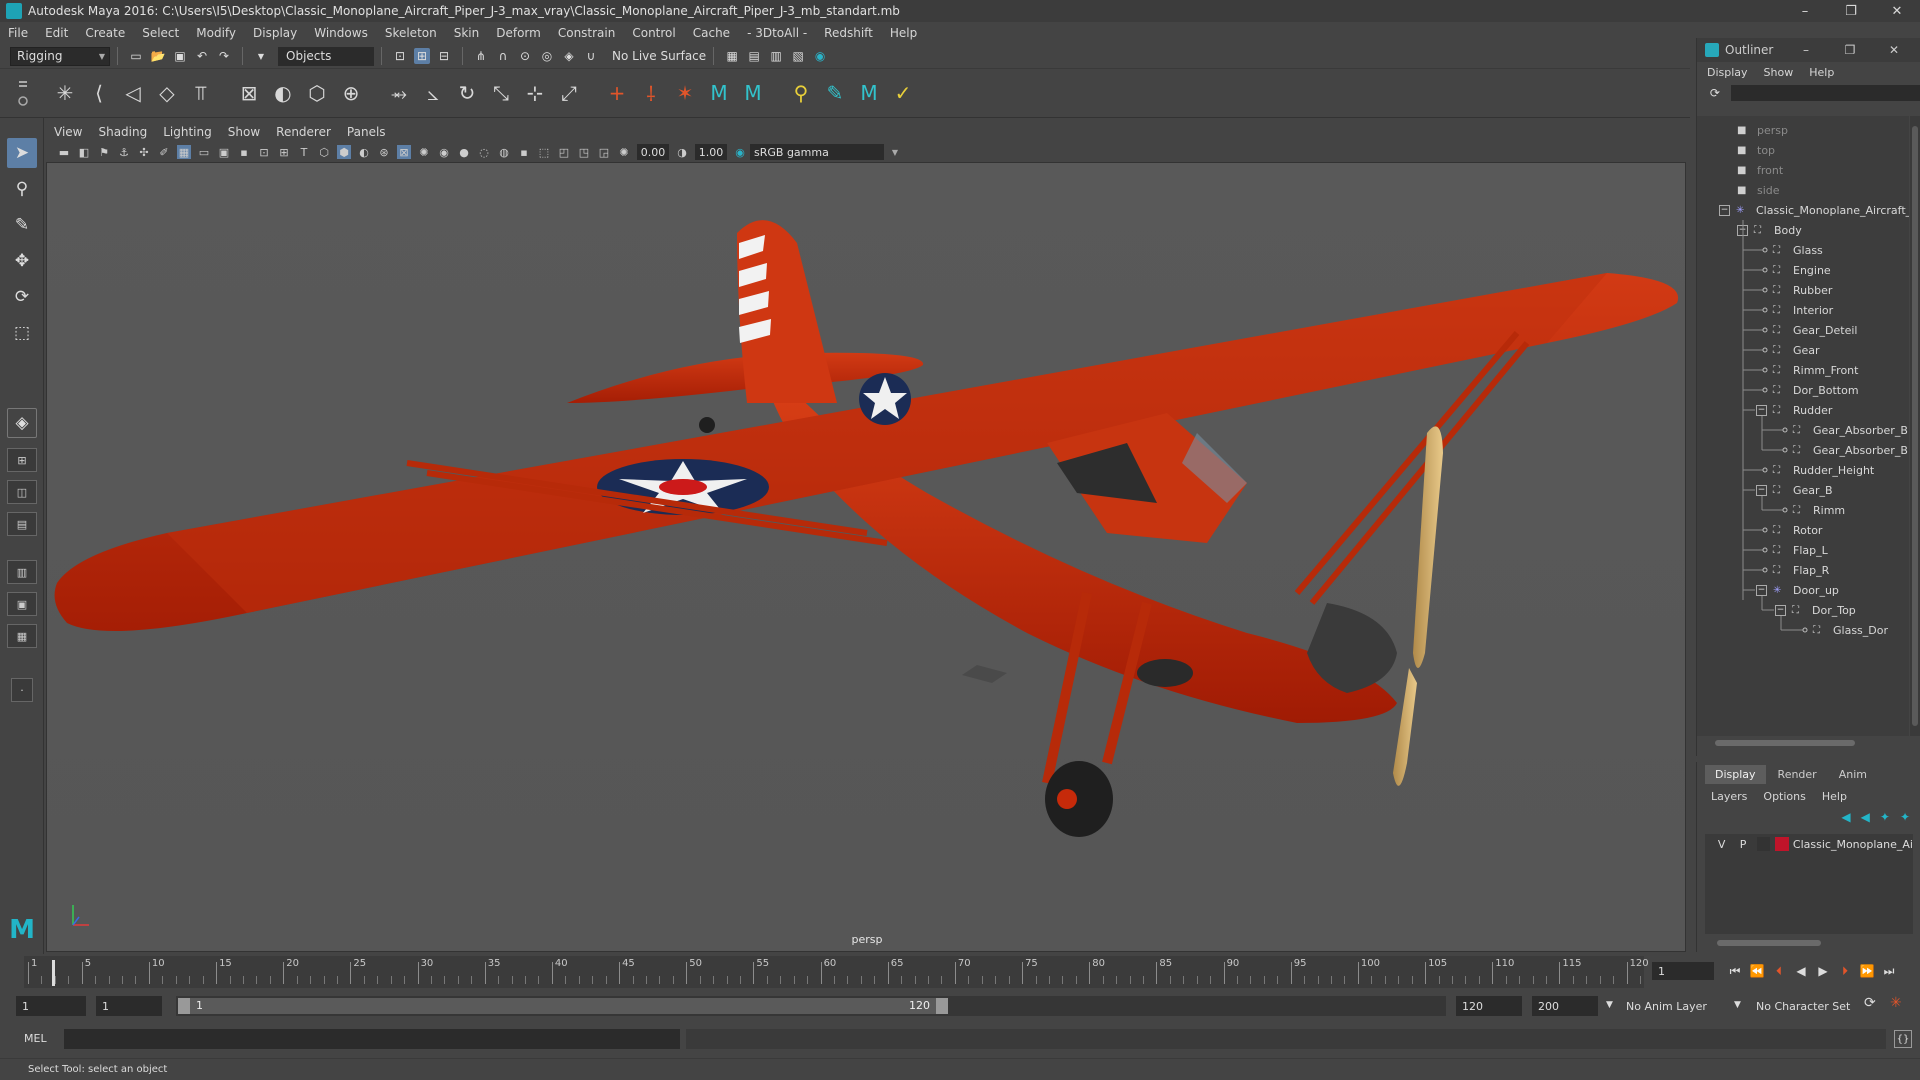  I want to click on gate-mask-icon: ▪, so click(244, 152).